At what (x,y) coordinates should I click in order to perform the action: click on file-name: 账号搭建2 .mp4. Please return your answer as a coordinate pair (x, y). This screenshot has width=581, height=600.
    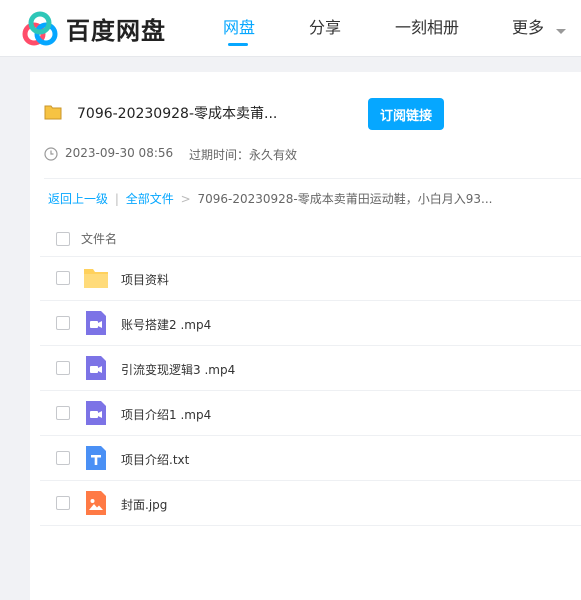
    Looking at the image, I should click on (166, 324).